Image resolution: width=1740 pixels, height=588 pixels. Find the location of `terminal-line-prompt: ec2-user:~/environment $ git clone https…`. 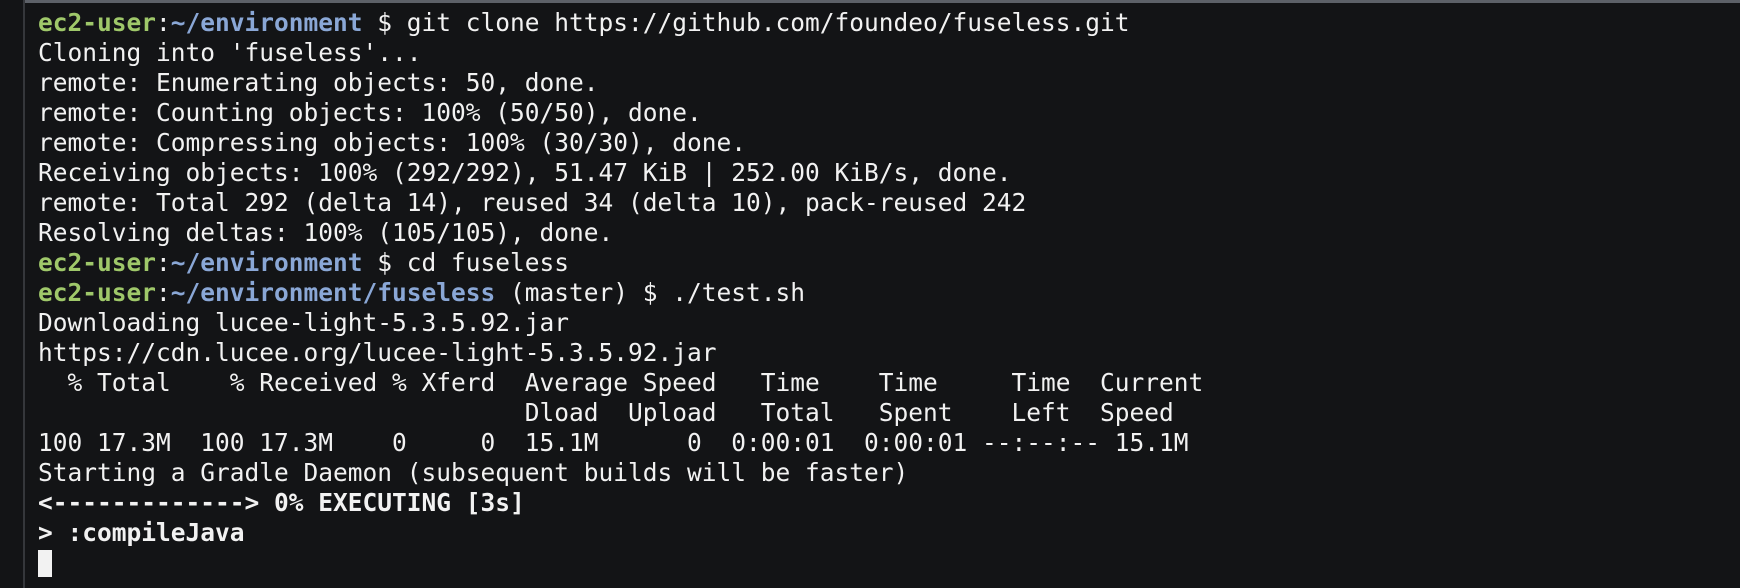

terminal-line-prompt: ec2-user:~/environment $ git clone https… is located at coordinates (889, 23).